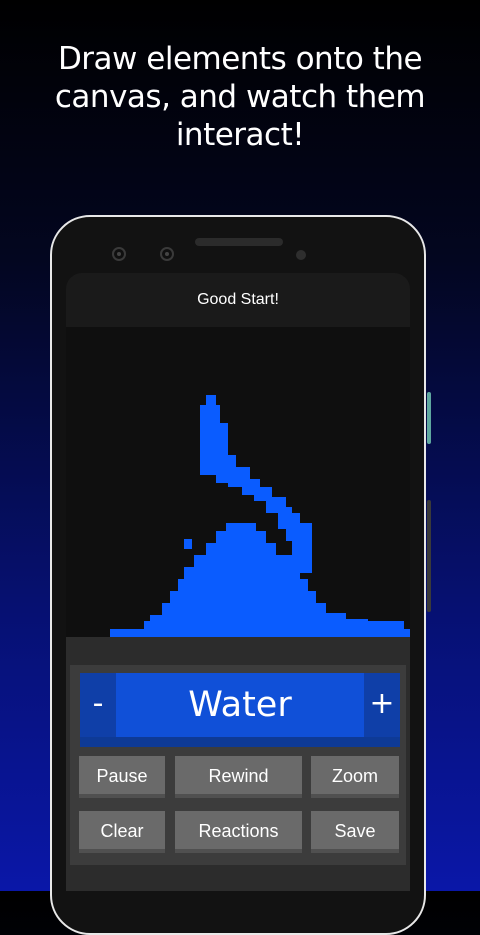 The height and width of the screenshot is (935, 480). I want to click on headline-line-3: interact!, so click(240, 135).